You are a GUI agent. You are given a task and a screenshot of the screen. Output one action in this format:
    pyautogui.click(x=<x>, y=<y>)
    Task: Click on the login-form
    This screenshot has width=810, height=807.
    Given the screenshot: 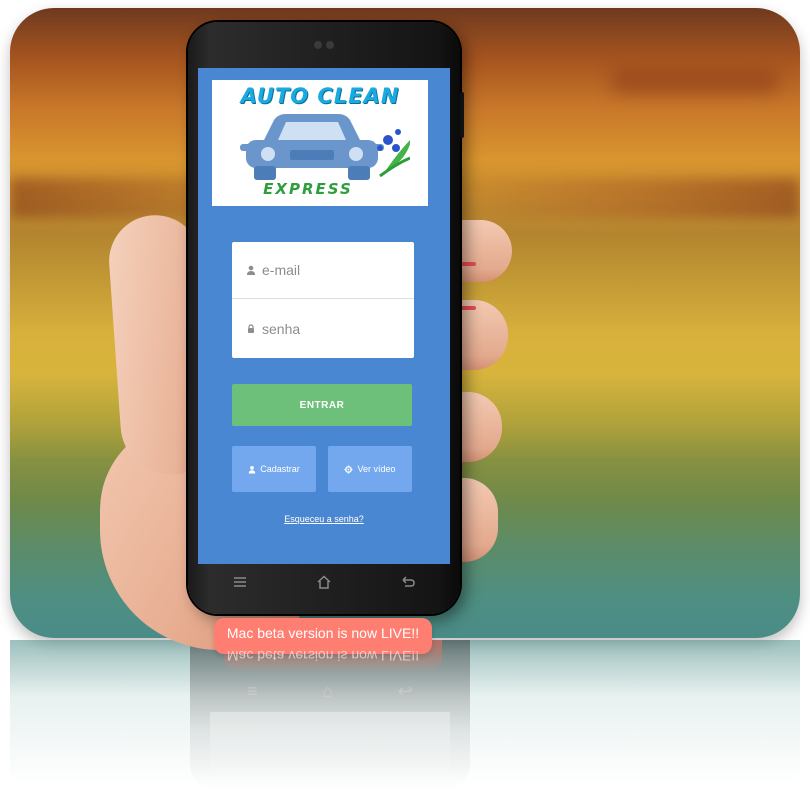 What is the action you would take?
    pyautogui.click(x=323, y=300)
    